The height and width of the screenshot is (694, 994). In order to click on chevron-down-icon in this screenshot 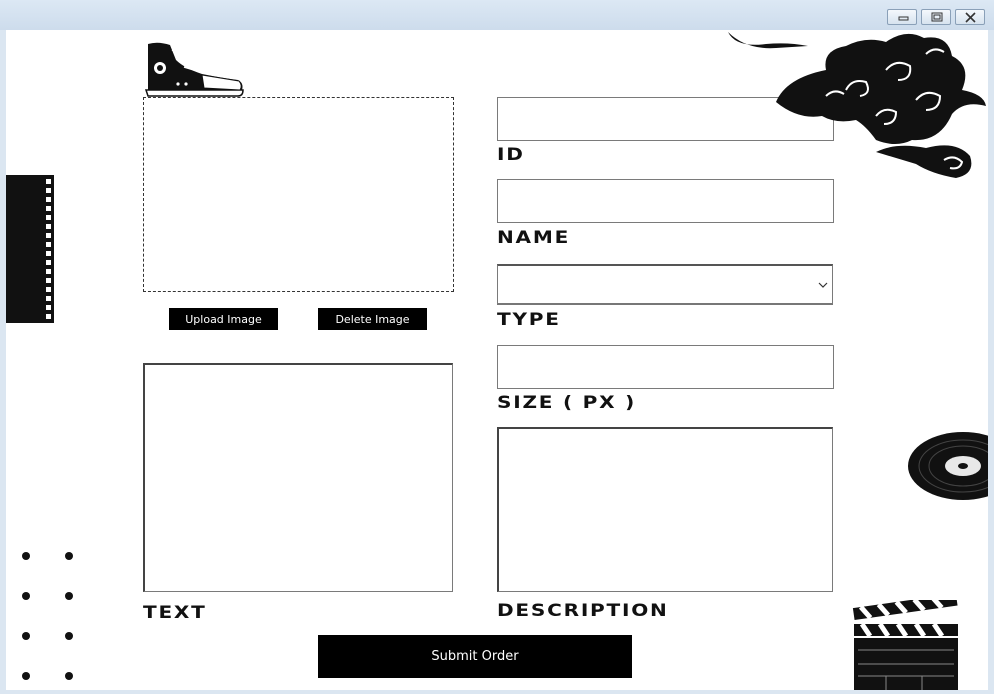, I will do `click(823, 285)`.